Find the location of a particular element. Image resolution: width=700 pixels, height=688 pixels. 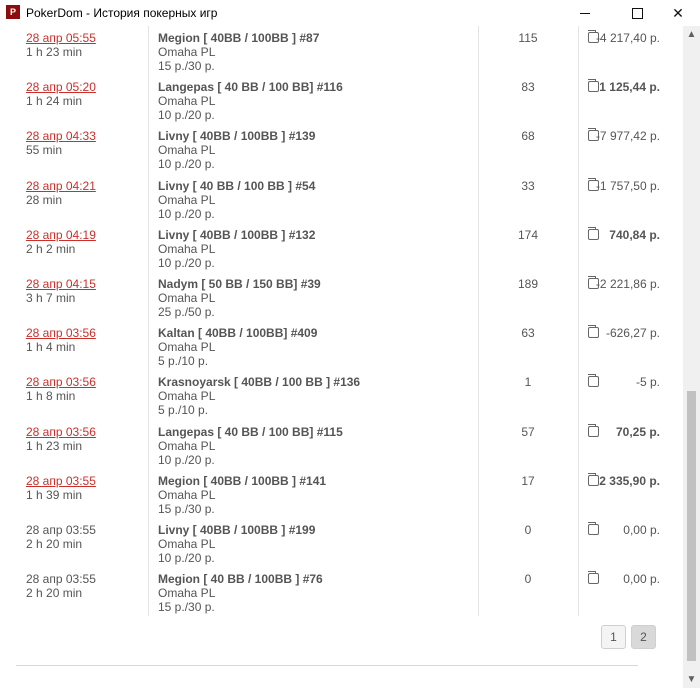

duration-text: 1 h 24 min is located at coordinates (54, 101).